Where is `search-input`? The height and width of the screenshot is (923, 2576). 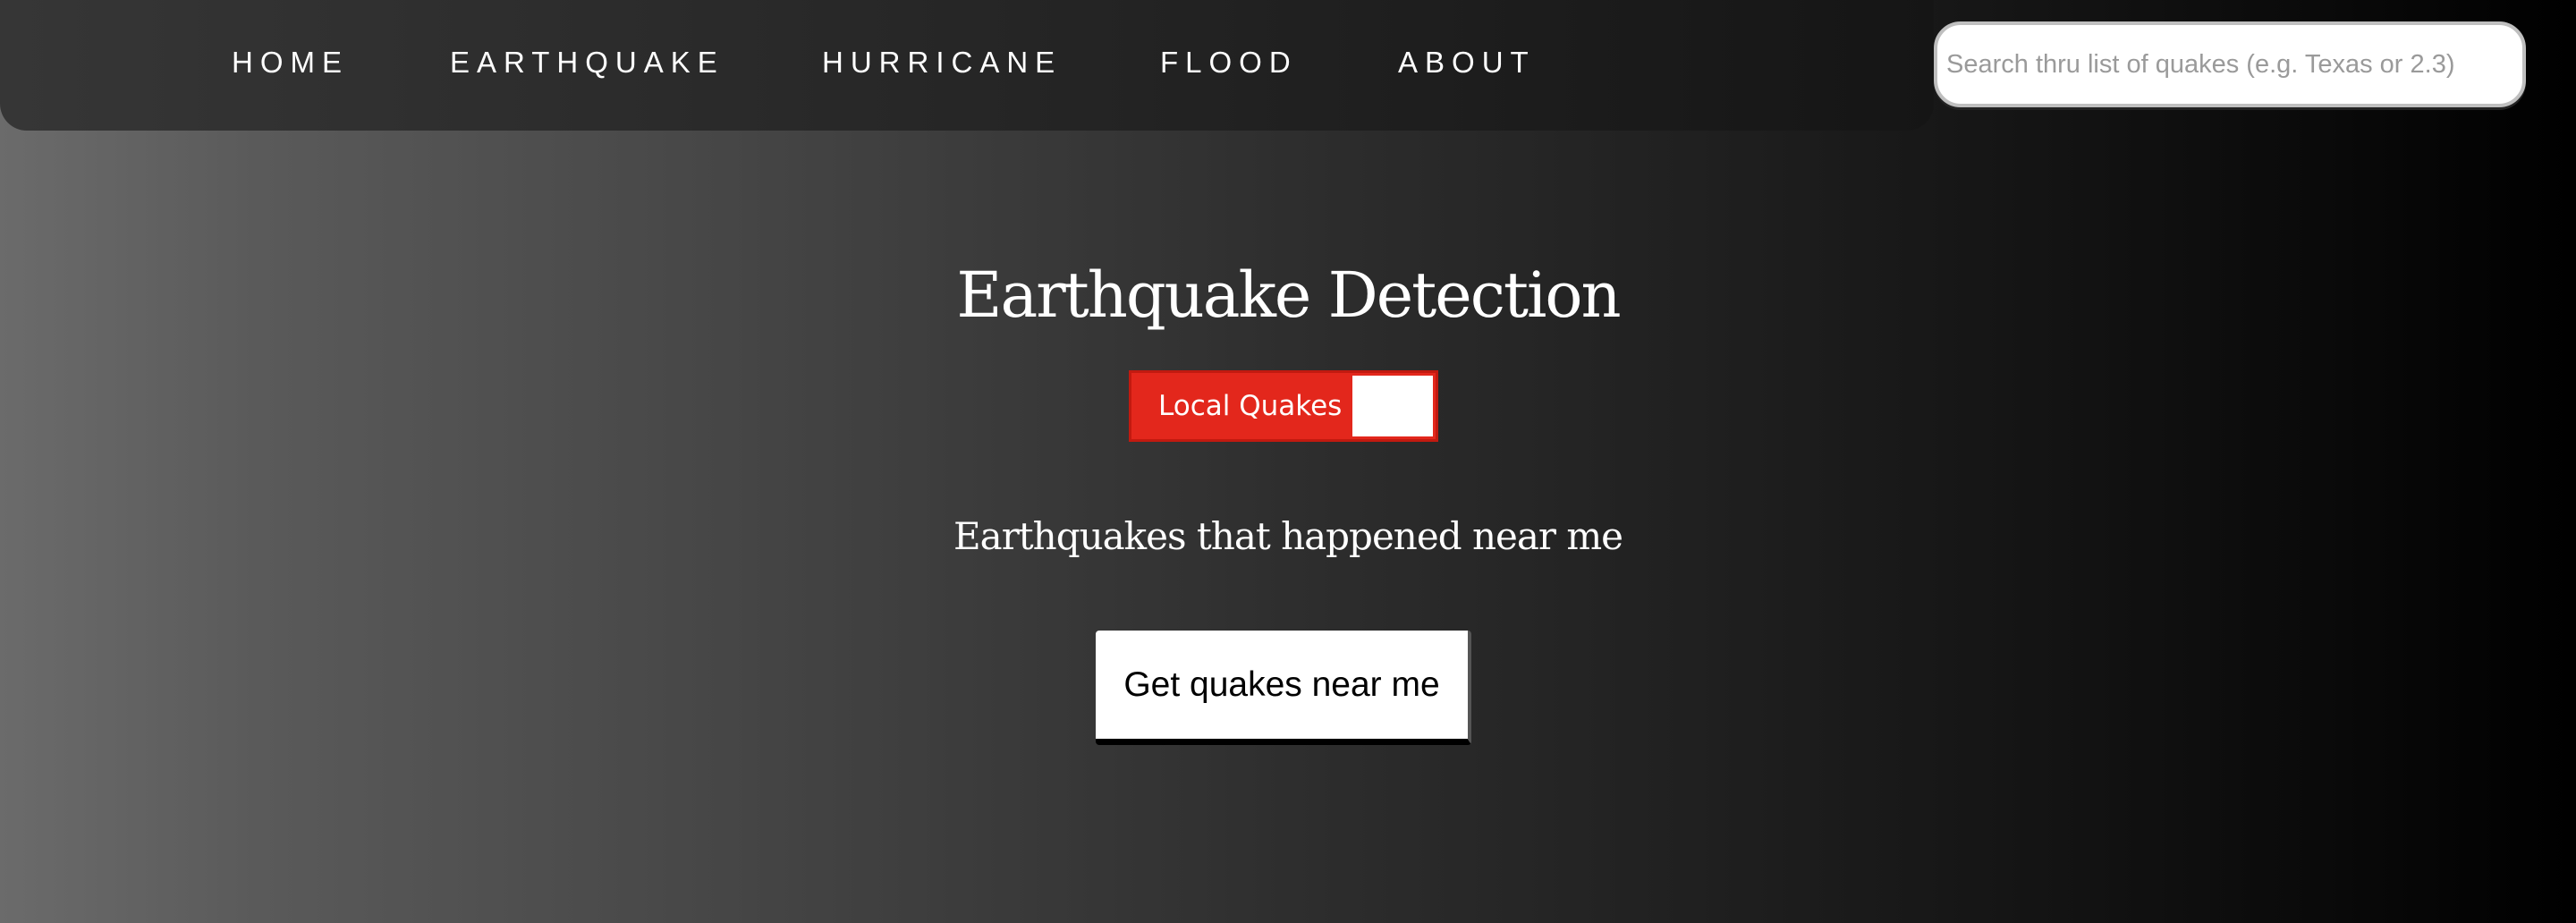 search-input is located at coordinates (2230, 64).